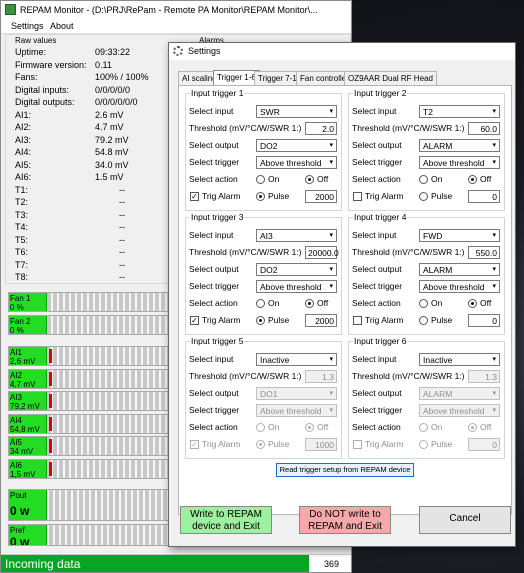 Image resolution: width=524 pixels, height=573 pixels. I want to click on status-count: 369, so click(332, 564).